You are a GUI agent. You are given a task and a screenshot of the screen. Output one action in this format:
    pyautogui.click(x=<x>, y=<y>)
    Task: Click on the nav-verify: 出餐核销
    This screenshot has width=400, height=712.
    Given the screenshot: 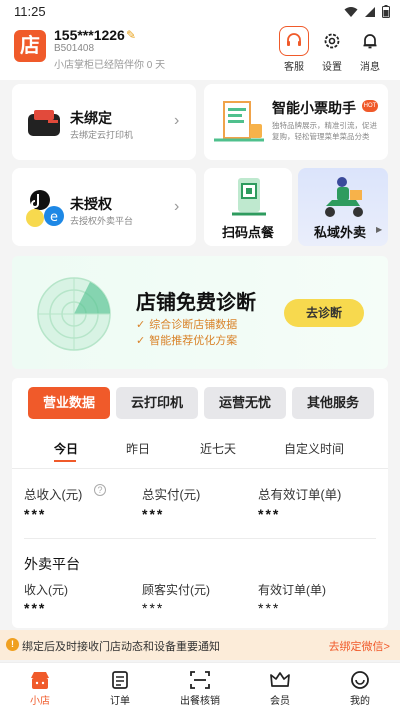 What is the action you would take?
    pyautogui.click(x=200, y=687)
    